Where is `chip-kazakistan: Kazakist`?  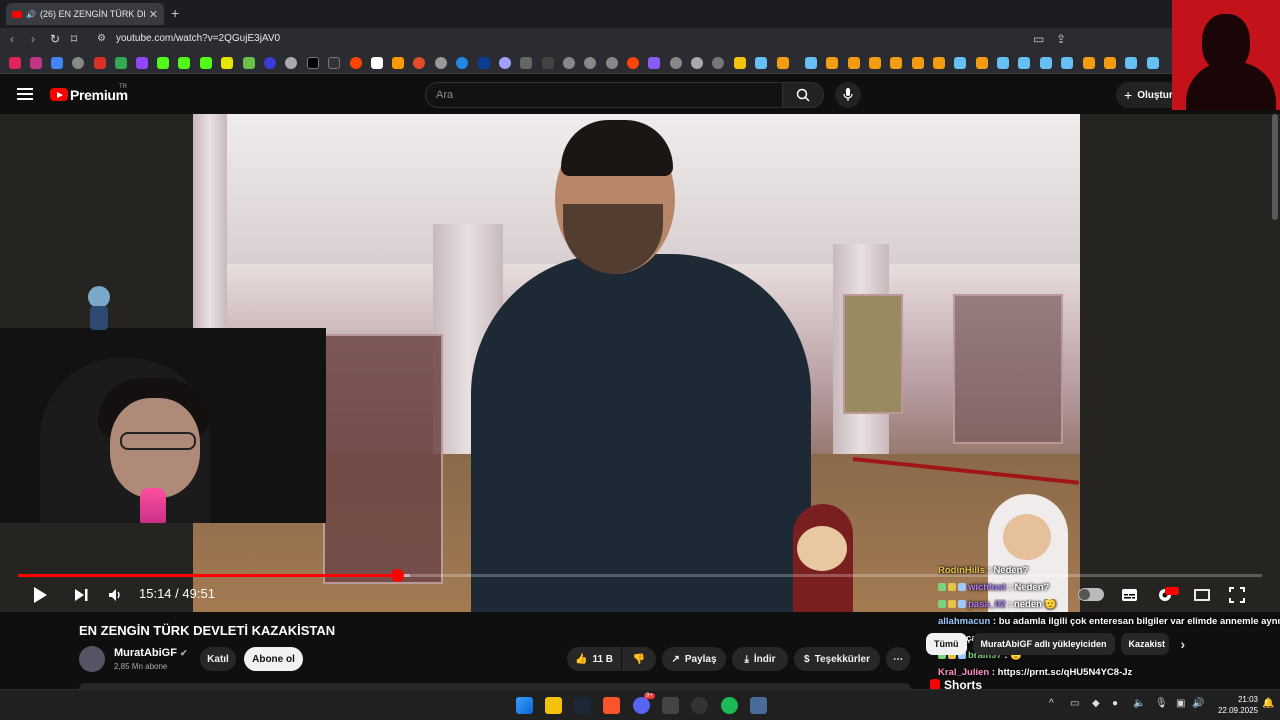
chip-kazakistan: Kazakist is located at coordinates (1144, 644).